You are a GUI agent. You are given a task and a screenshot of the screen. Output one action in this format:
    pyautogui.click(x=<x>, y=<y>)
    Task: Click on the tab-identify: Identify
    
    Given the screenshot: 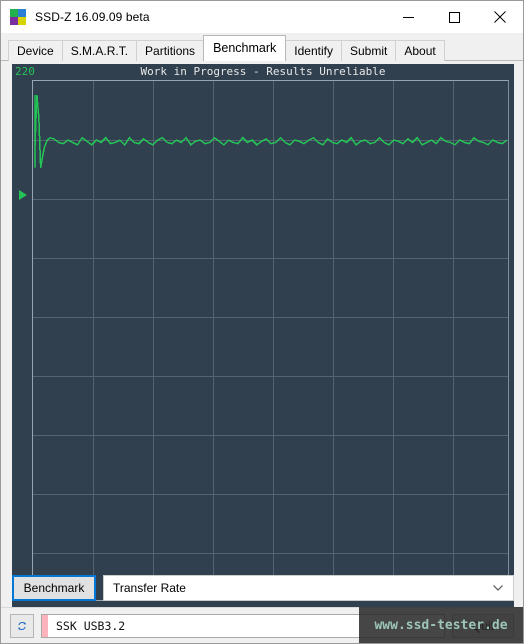 What is the action you would take?
    pyautogui.click(x=313, y=50)
    